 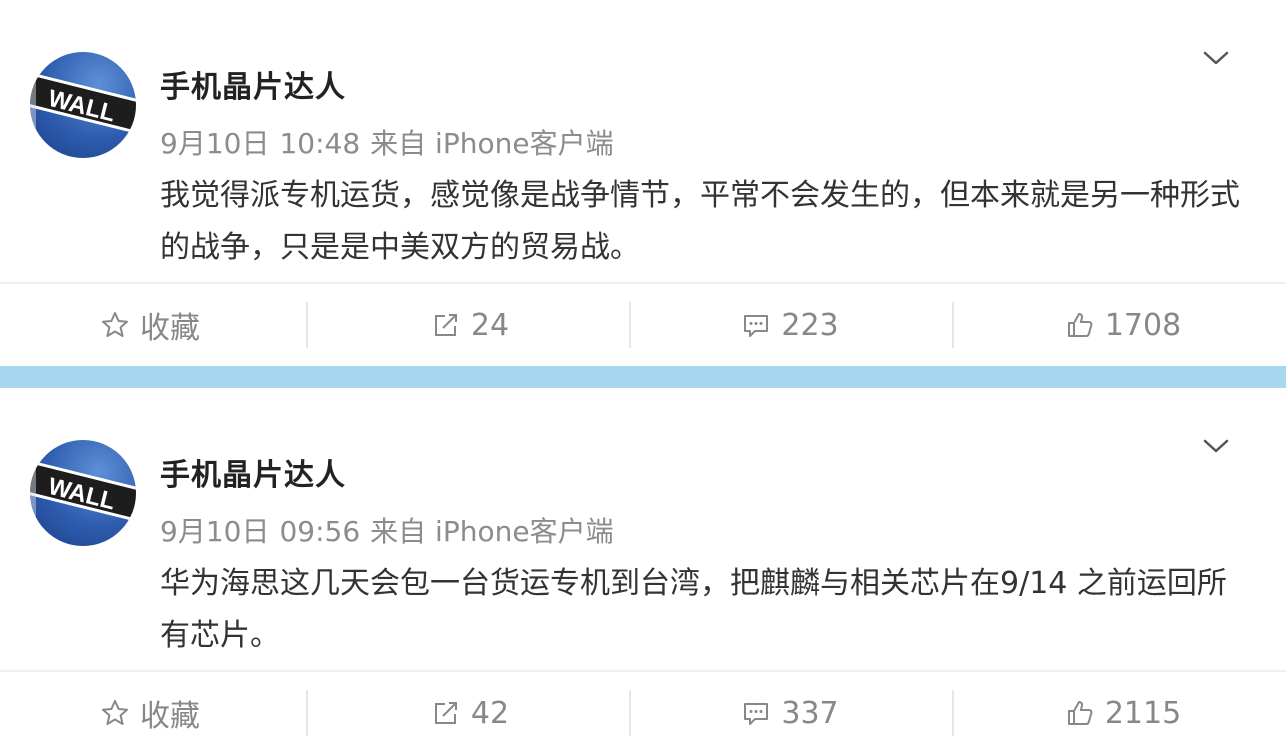 I want to click on like-count: 2115, so click(x=1143, y=713).